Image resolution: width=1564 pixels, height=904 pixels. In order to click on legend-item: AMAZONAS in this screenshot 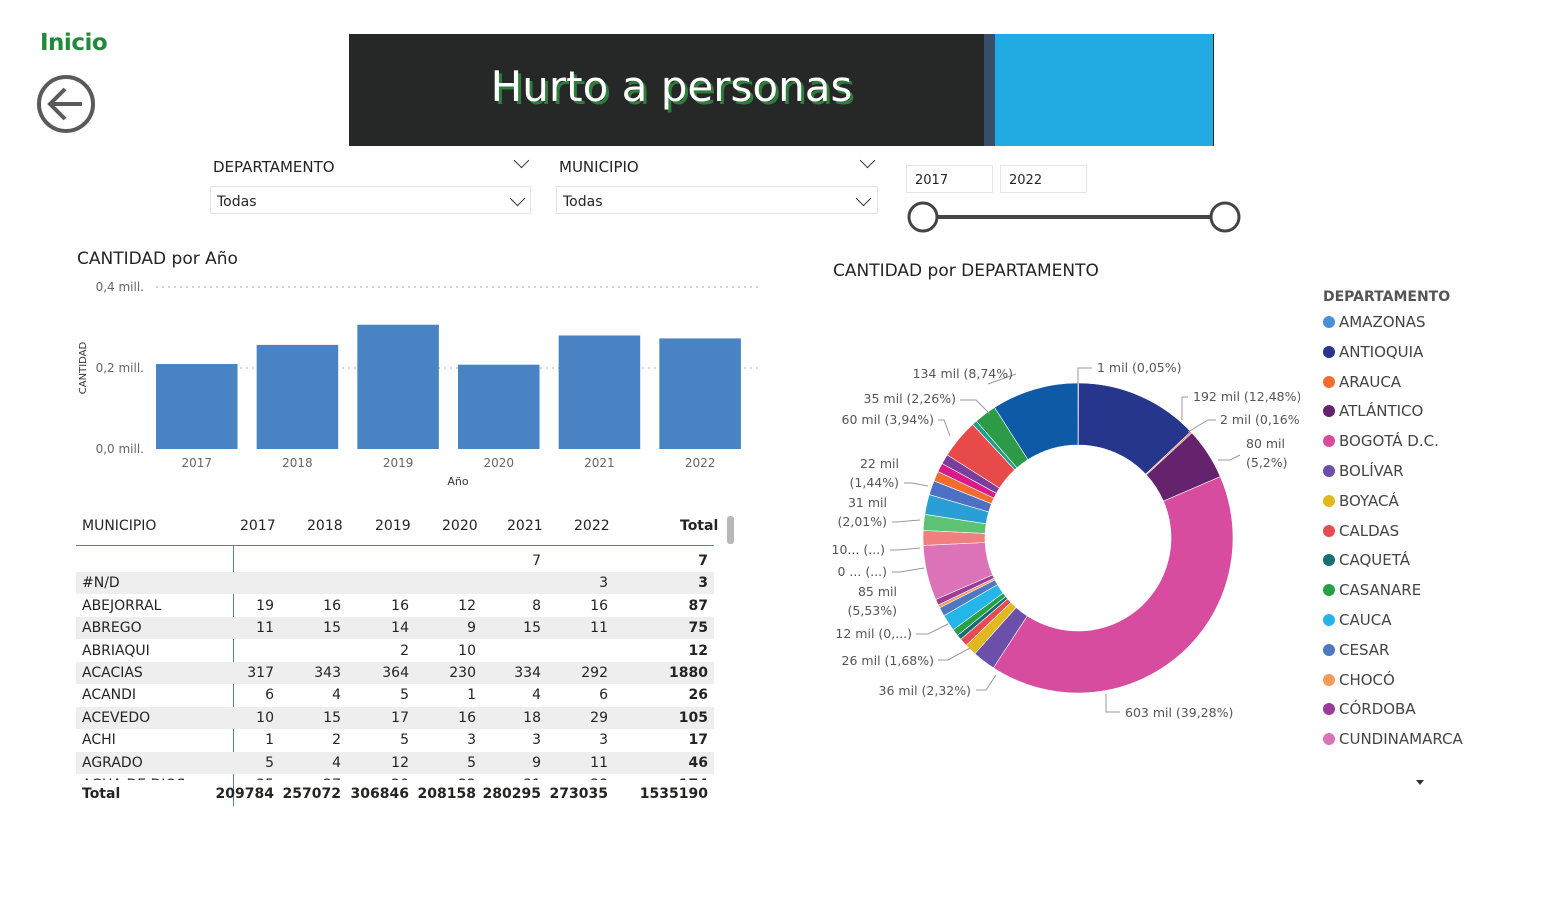, I will do `click(1374, 322)`.